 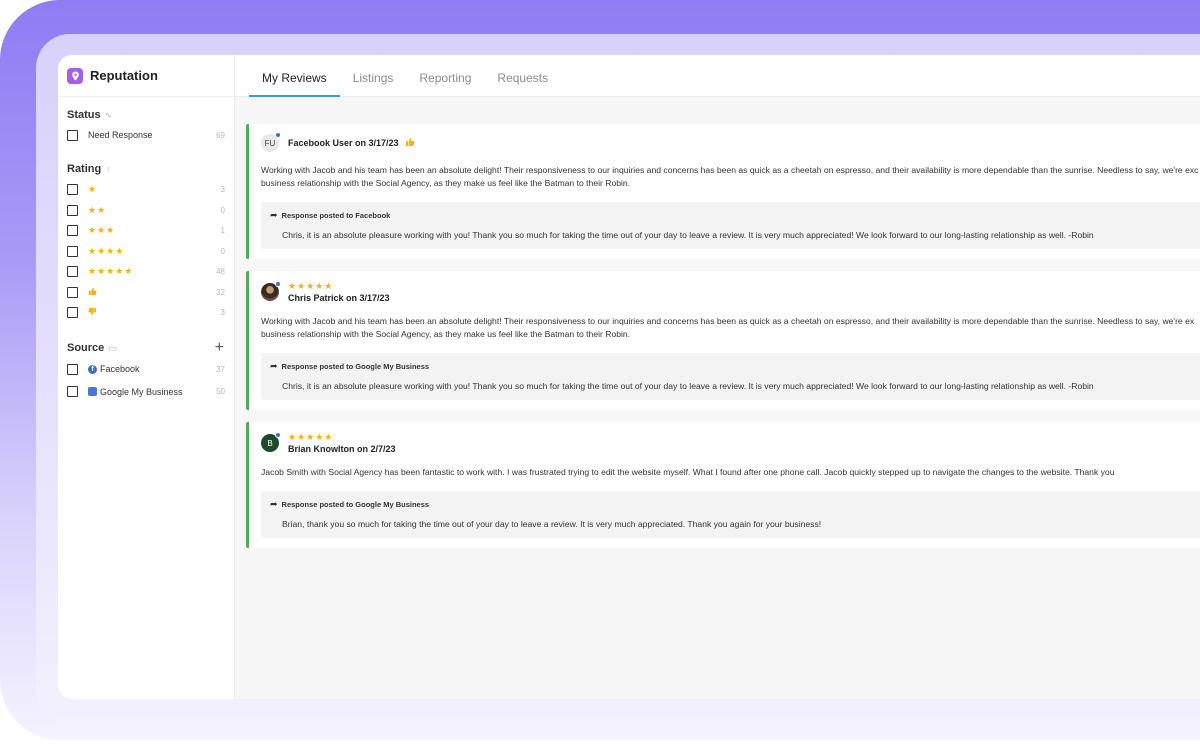 I want to click on filter-label: Facebook, so click(x=120, y=369).